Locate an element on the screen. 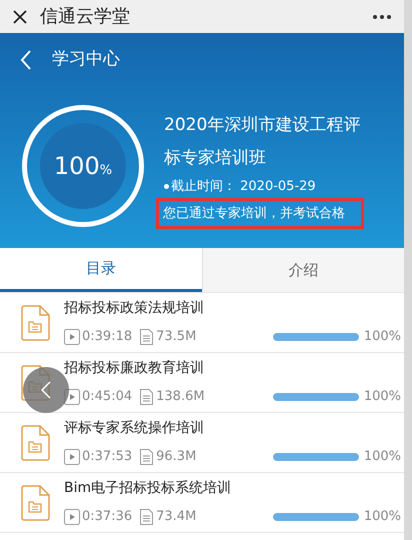 The image size is (412, 540). lesson-title: 评标专家系统操作培训 is located at coordinates (134, 428).